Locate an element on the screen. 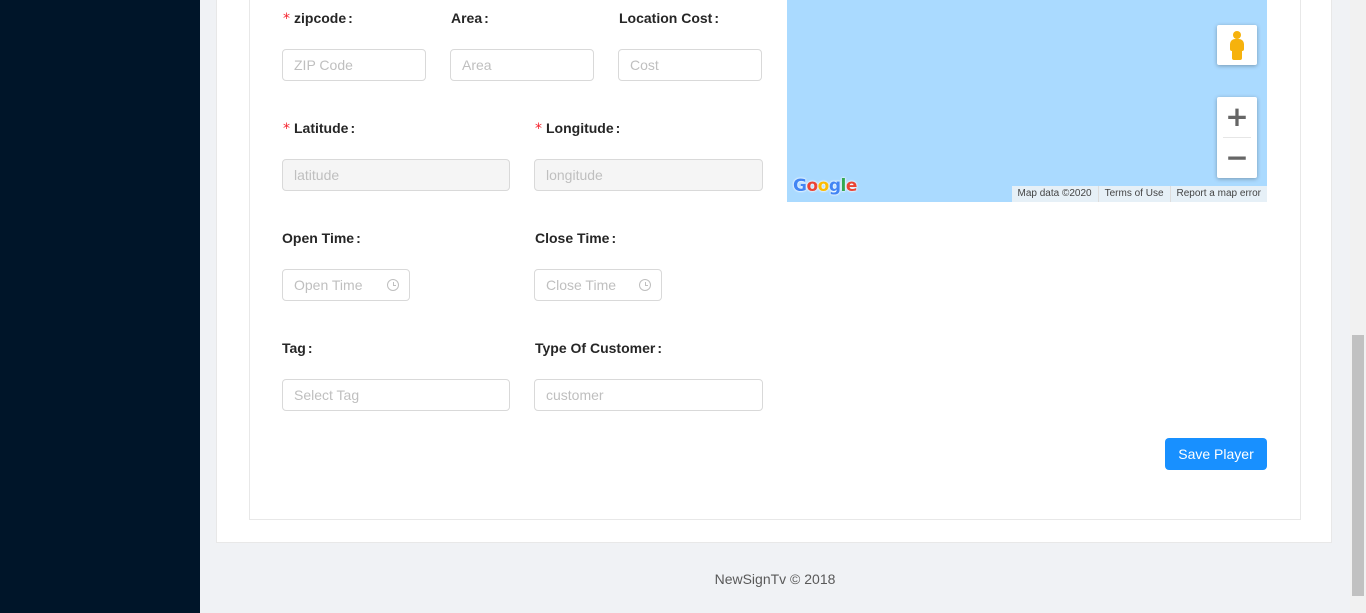 The image size is (1366, 613). zipcode-label: * zipcode: is located at coordinates (318, 18).